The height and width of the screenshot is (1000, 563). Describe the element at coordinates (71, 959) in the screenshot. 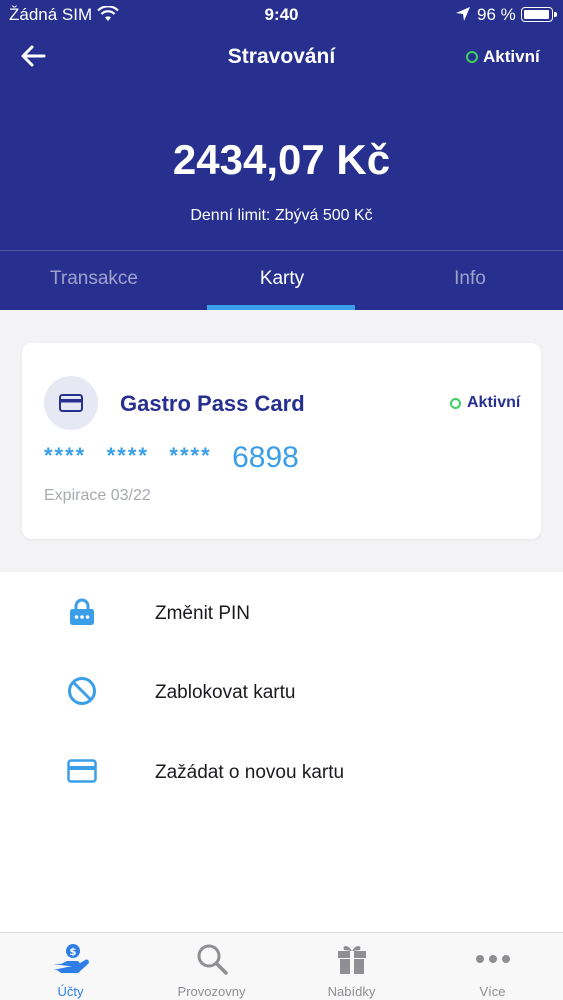

I see `accounts-icon: $` at that location.